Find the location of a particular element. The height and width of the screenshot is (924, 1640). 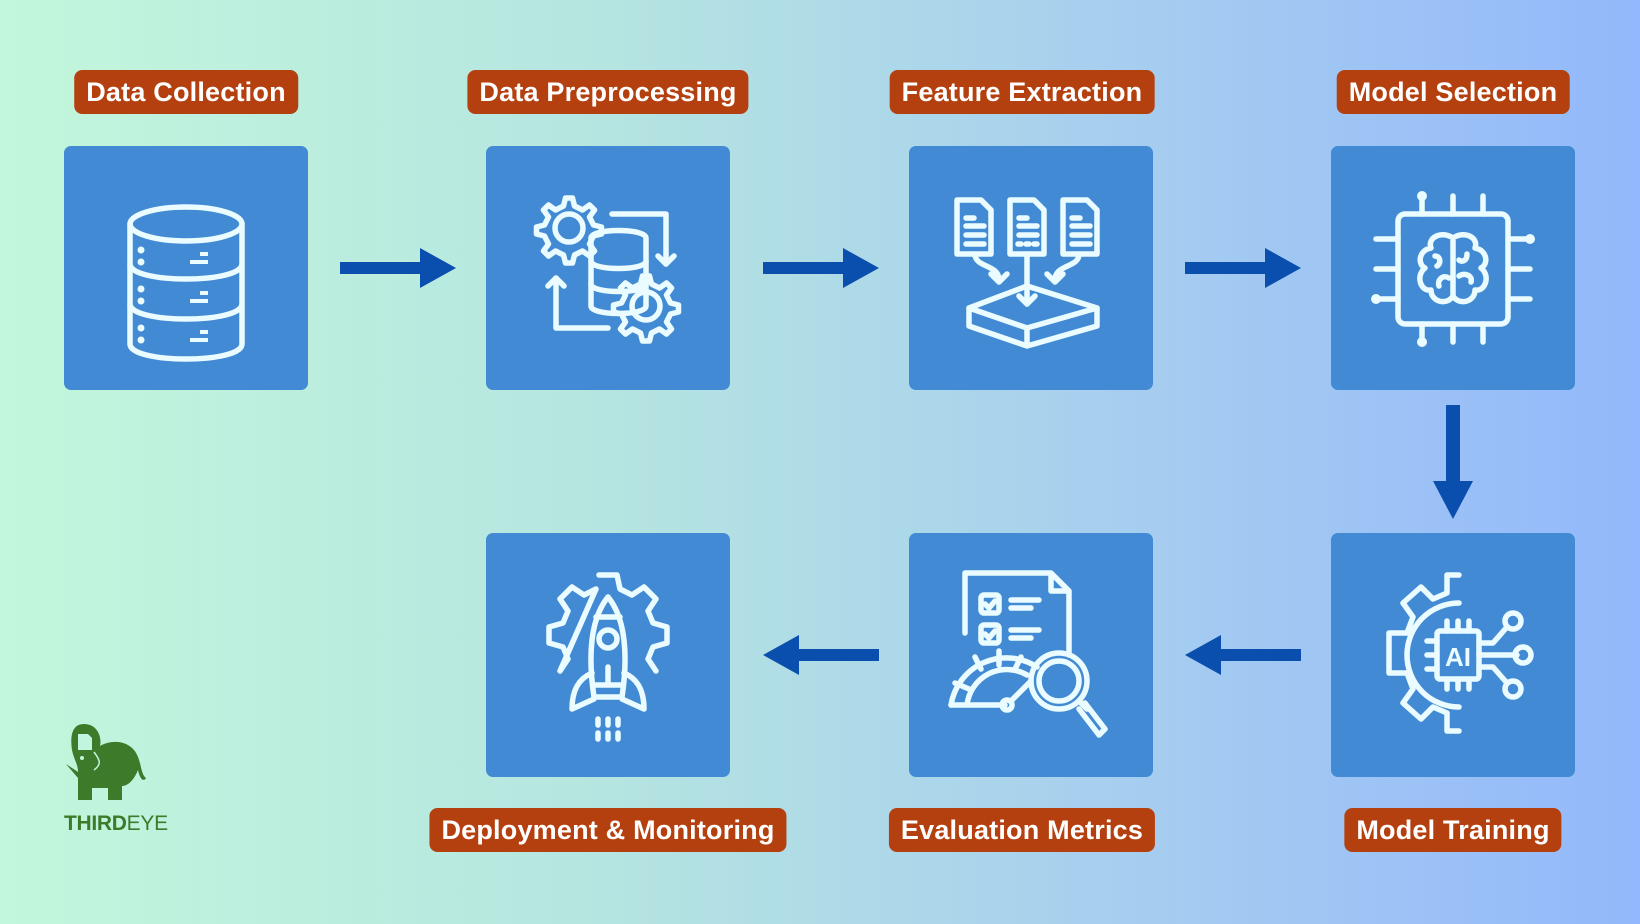

step-label-model-selection: Model Selection is located at coordinates (1453, 92).